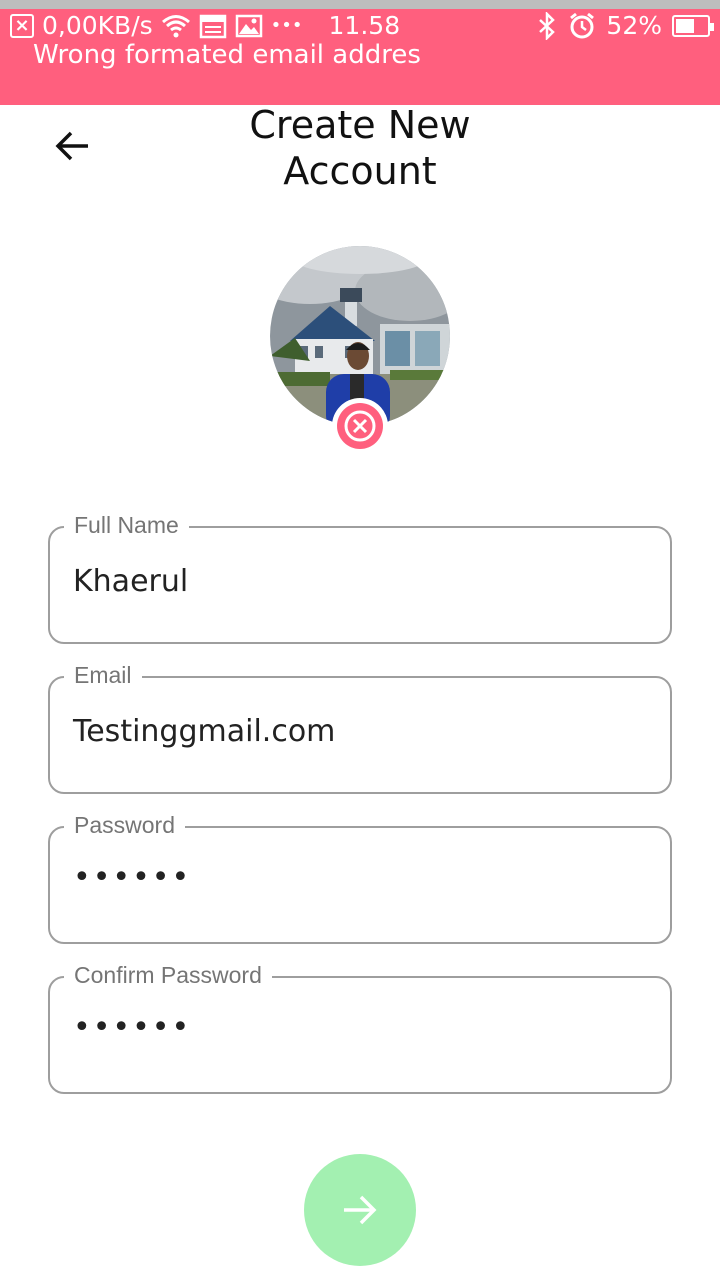 The image size is (720, 1280). I want to click on password-value: ••••••, so click(132, 877).